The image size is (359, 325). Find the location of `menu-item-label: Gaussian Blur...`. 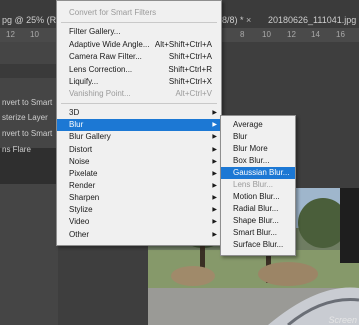

menu-item-label: Gaussian Blur... is located at coordinates (261, 172).